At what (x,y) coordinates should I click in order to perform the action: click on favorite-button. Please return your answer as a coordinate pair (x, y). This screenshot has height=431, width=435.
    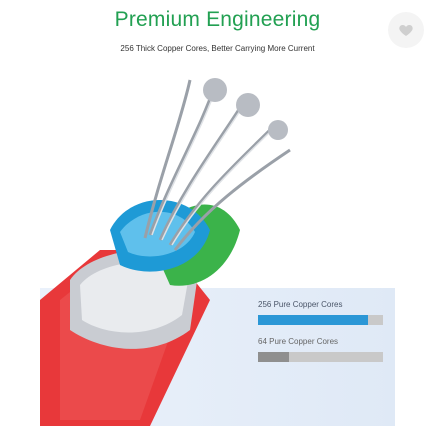
    Looking at the image, I should click on (406, 30).